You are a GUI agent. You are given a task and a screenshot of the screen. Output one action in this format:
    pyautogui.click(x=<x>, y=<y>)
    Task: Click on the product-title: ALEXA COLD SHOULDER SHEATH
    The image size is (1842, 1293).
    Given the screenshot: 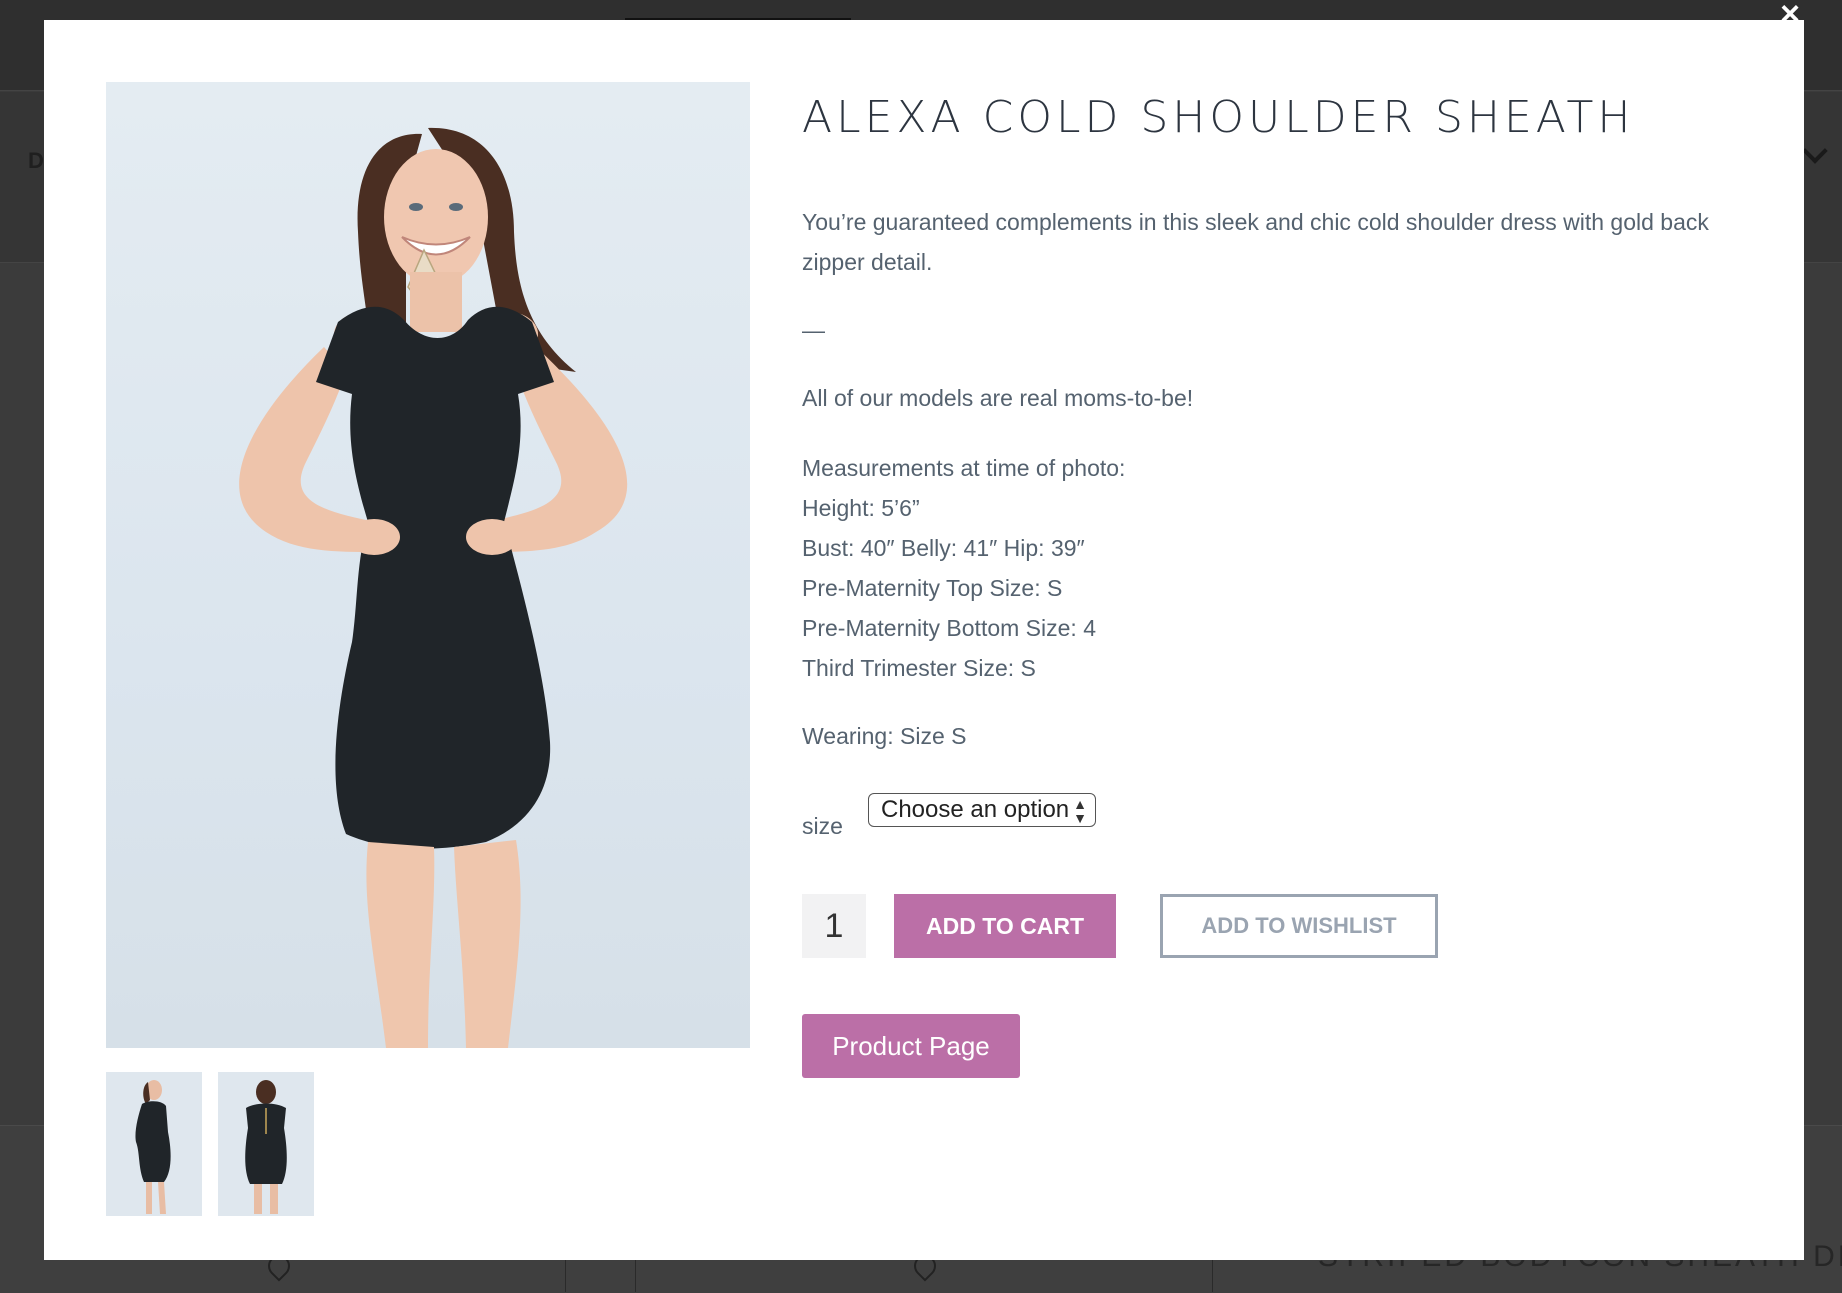 What is the action you would take?
    pyautogui.click(x=1218, y=117)
    